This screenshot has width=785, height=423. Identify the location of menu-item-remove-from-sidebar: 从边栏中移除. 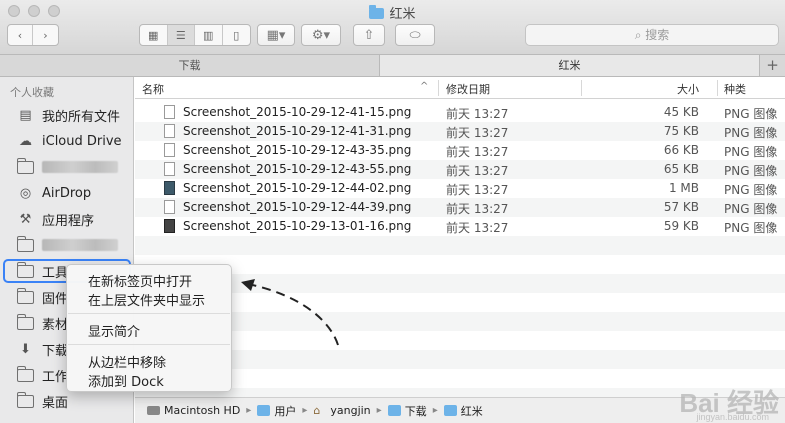
(127, 361).